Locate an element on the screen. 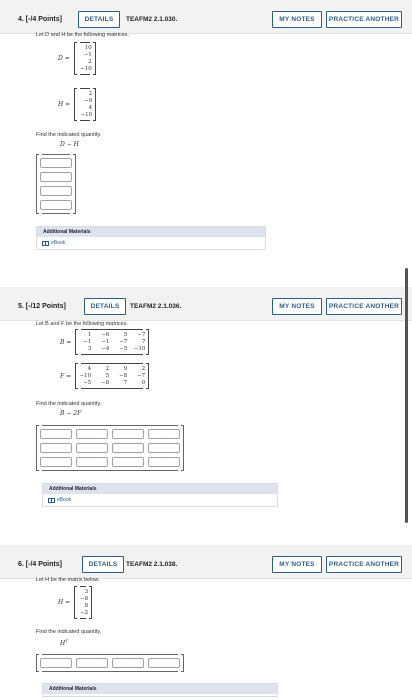 The width and height of the screenshot is (412, 700). question-intro: Let B and F be the following matrices. is located at coordinates (82, 324).